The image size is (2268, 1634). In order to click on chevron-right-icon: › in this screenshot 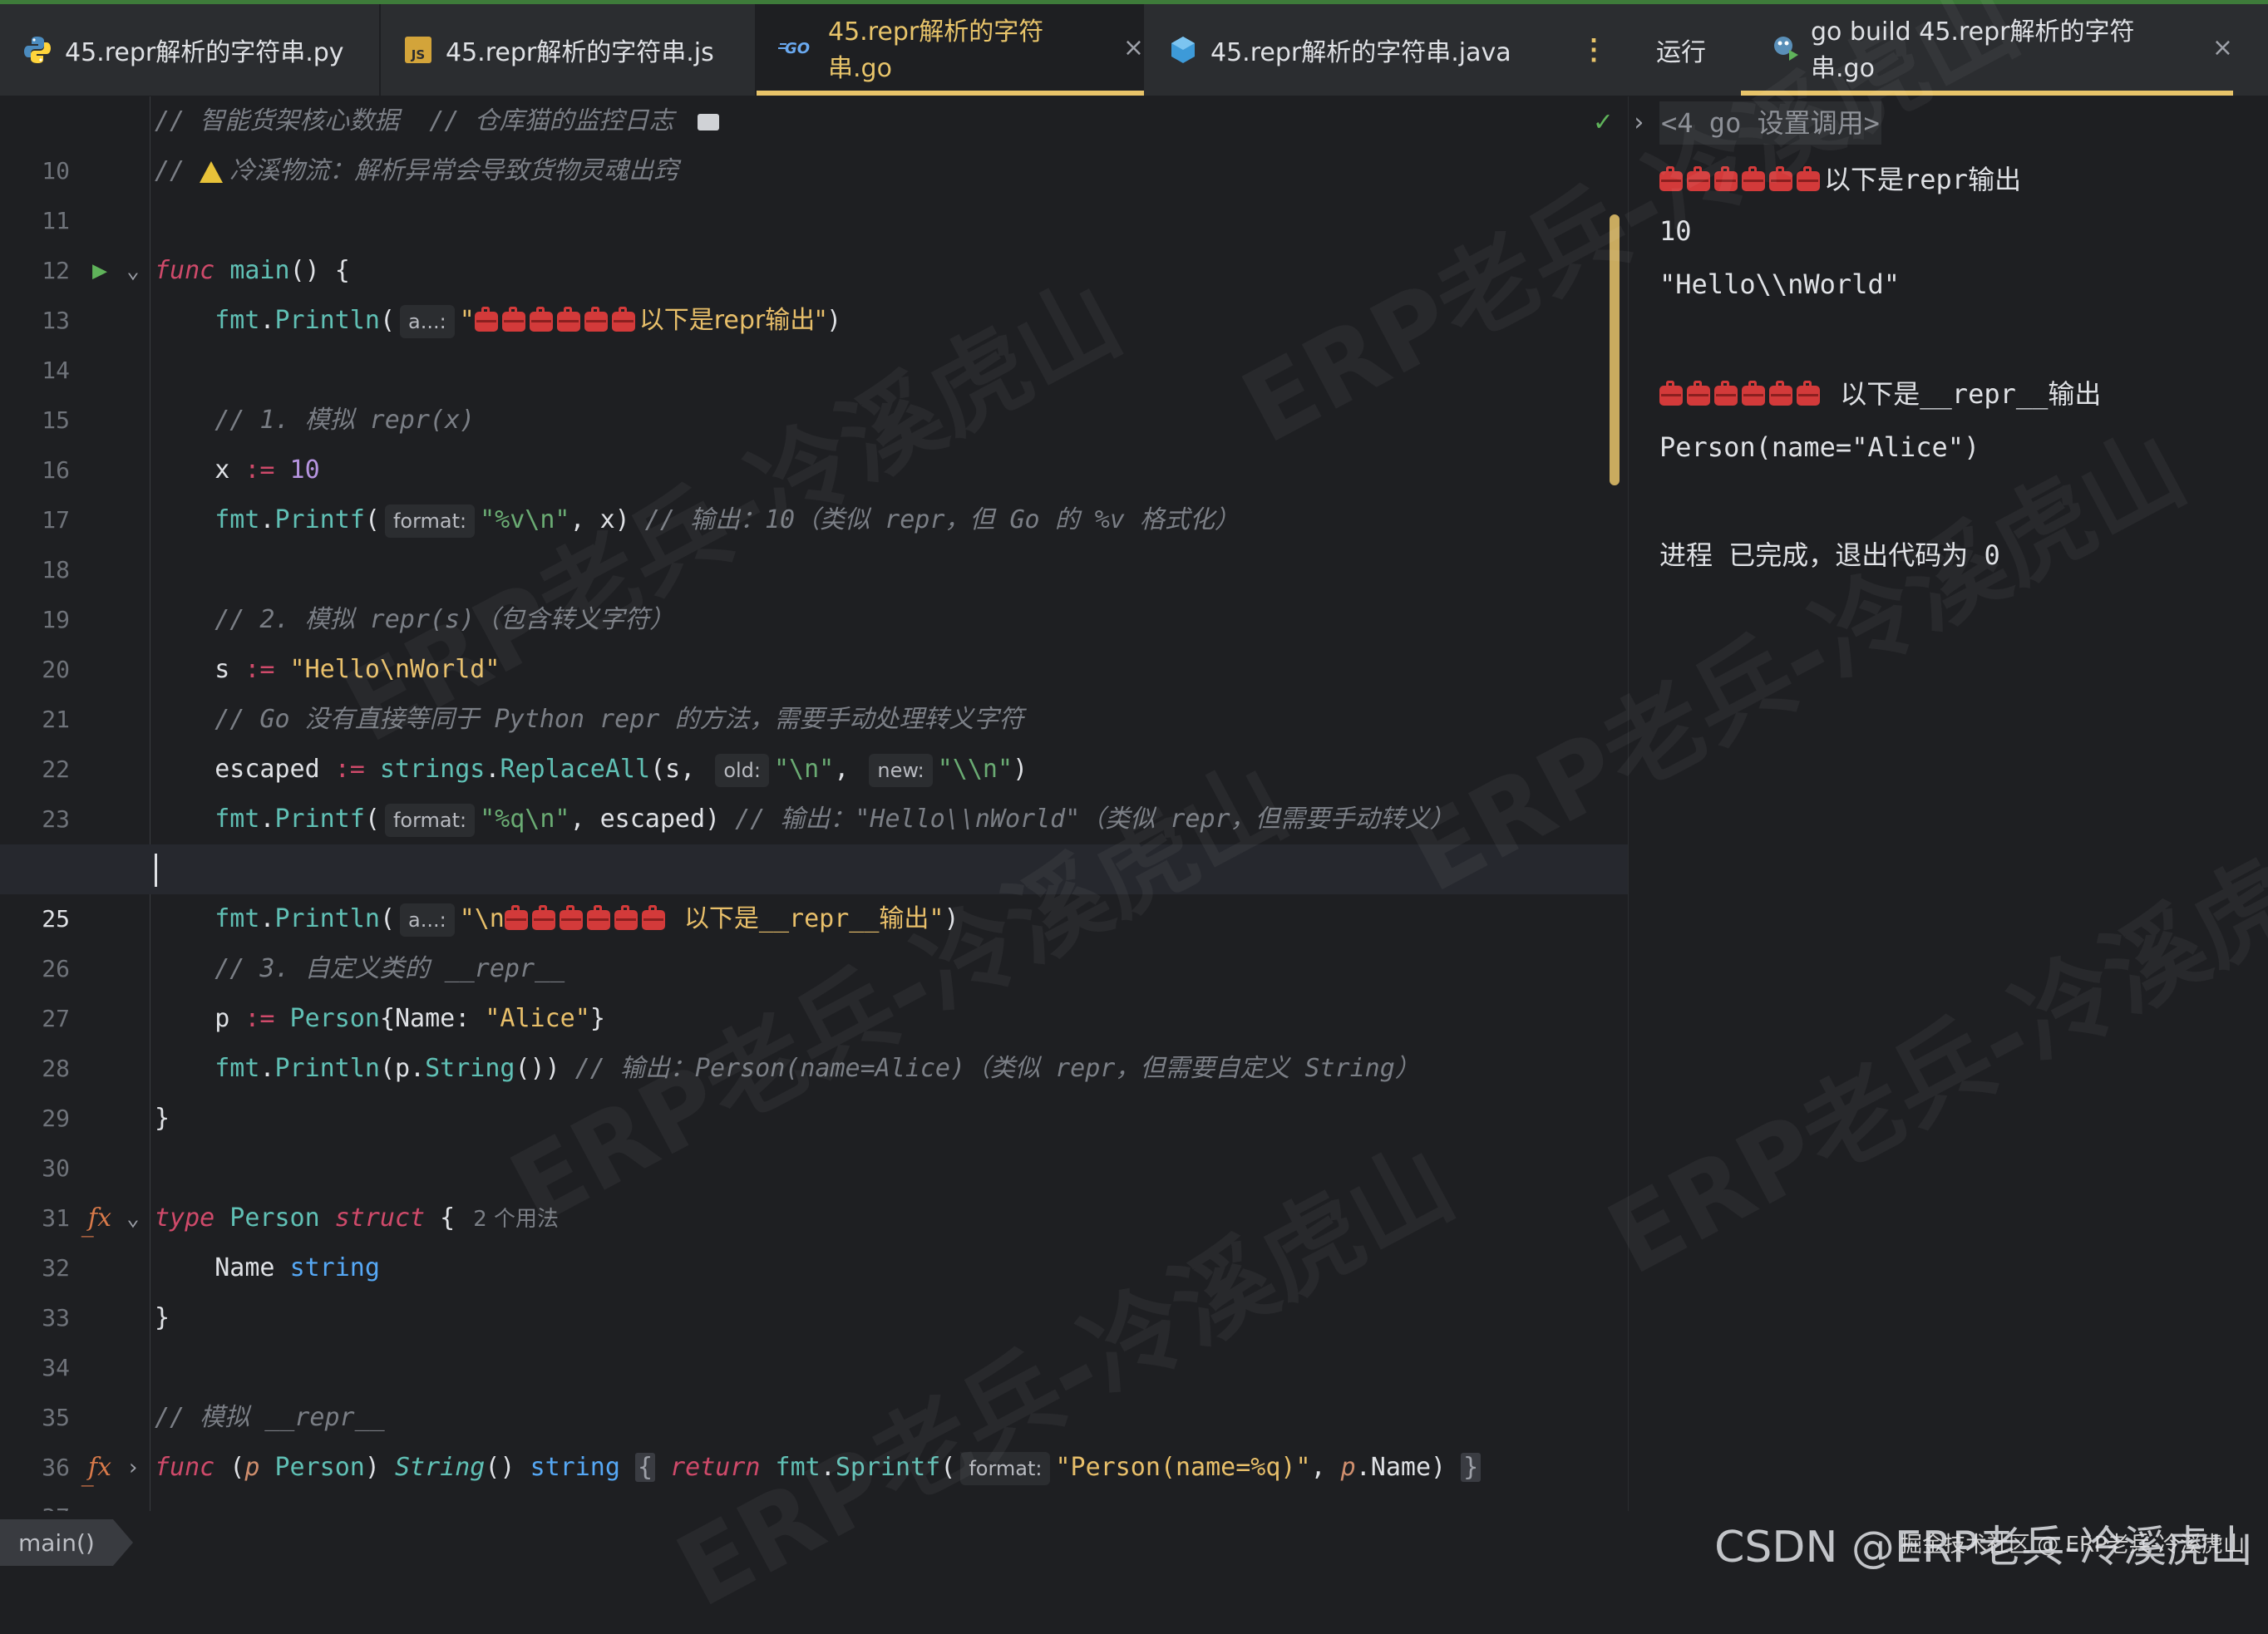, I will do `click(1638, 123)`.